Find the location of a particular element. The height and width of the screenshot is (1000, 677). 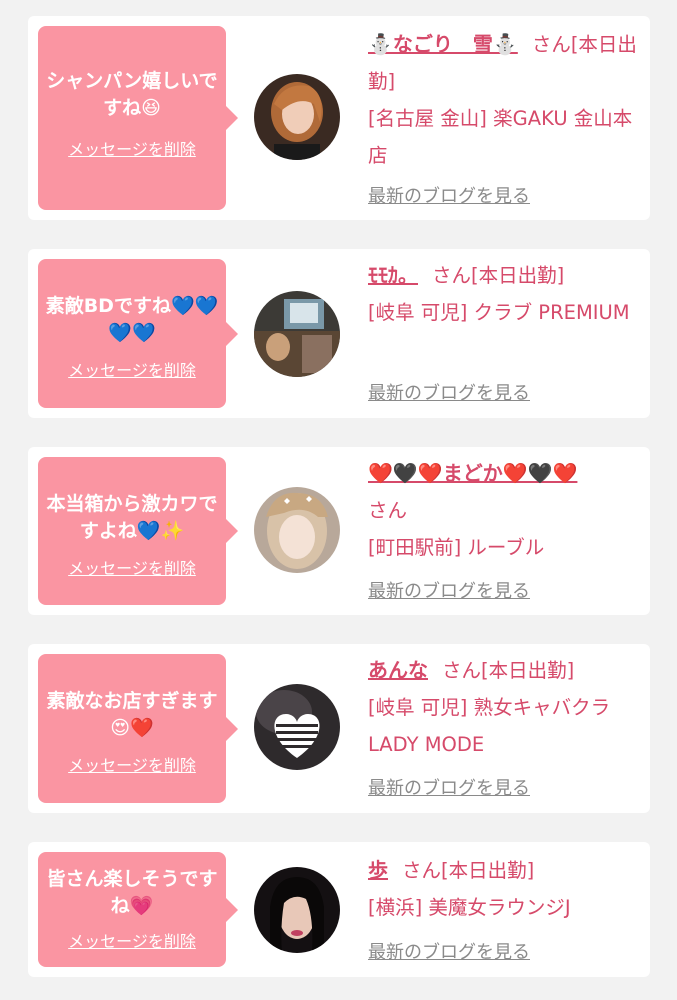

message-text: 素敵BDですね💙💙💙💙 is located at coordinates (132, 319).